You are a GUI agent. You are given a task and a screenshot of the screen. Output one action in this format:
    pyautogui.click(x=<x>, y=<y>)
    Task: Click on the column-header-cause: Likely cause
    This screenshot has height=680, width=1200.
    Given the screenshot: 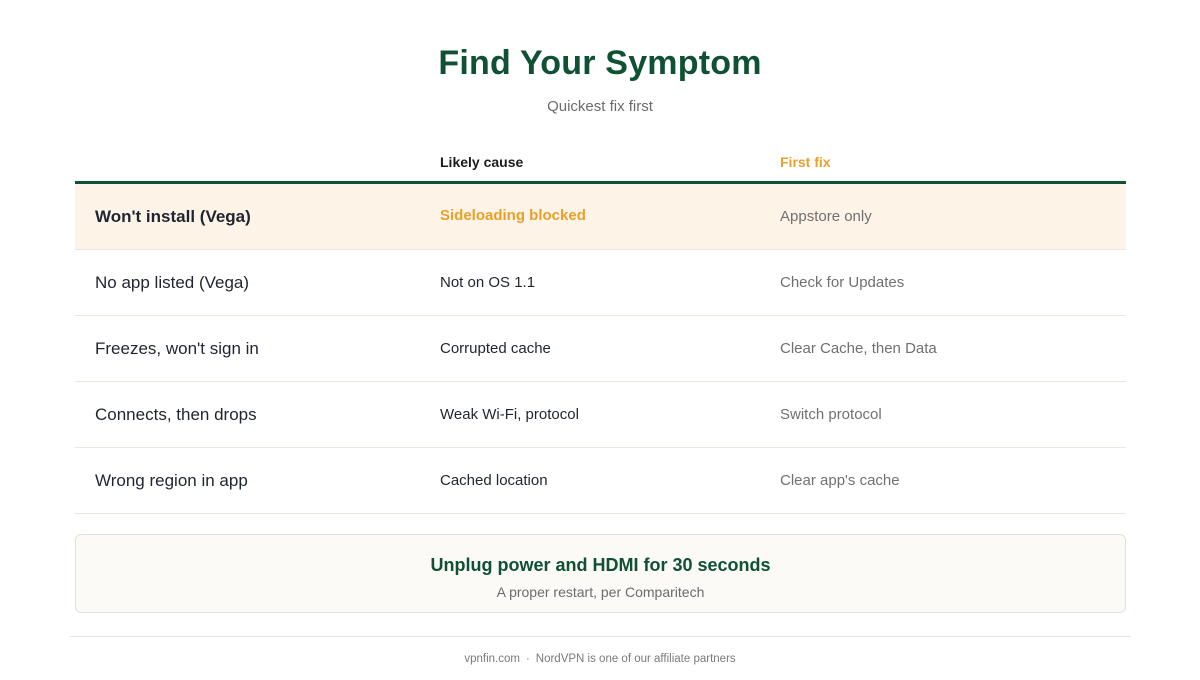 What is the action you would take?
    pyautogui.click(x=482, y=162)
    